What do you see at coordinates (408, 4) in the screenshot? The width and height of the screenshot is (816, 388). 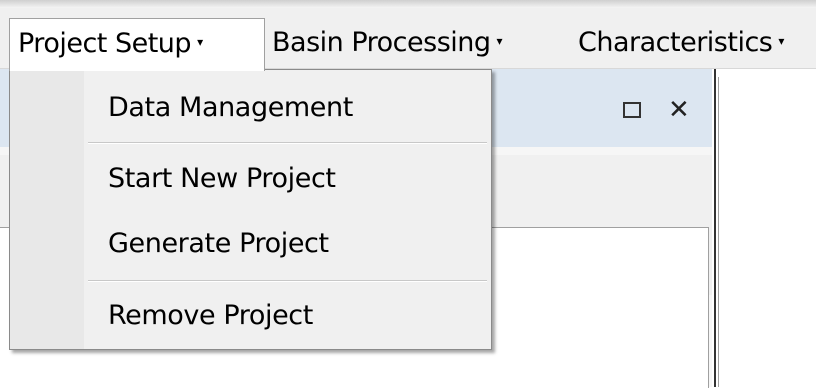 I see `window-top-edge` at bounding box center [408, 4].